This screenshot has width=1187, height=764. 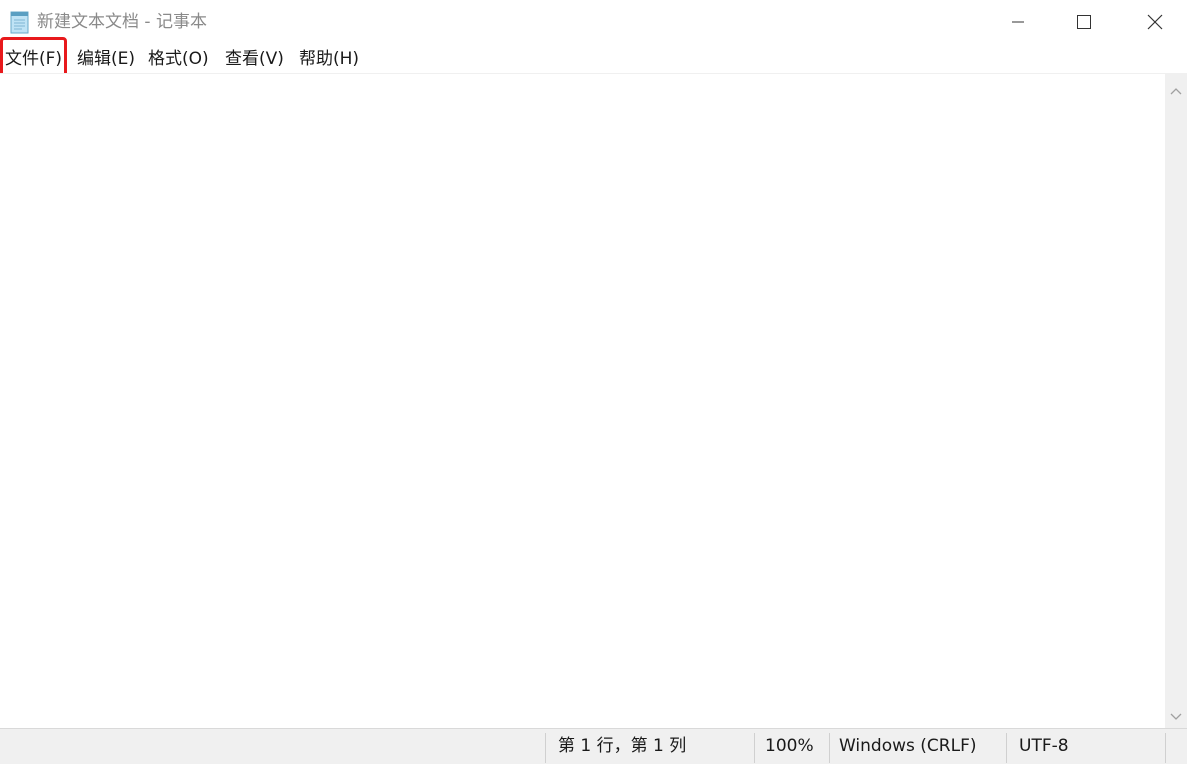 What do you see at coordinates (593, 22) in the screenshot?
I see `title-bar: 新建文本文档 - 记事本` at bounding box center [593, 22].